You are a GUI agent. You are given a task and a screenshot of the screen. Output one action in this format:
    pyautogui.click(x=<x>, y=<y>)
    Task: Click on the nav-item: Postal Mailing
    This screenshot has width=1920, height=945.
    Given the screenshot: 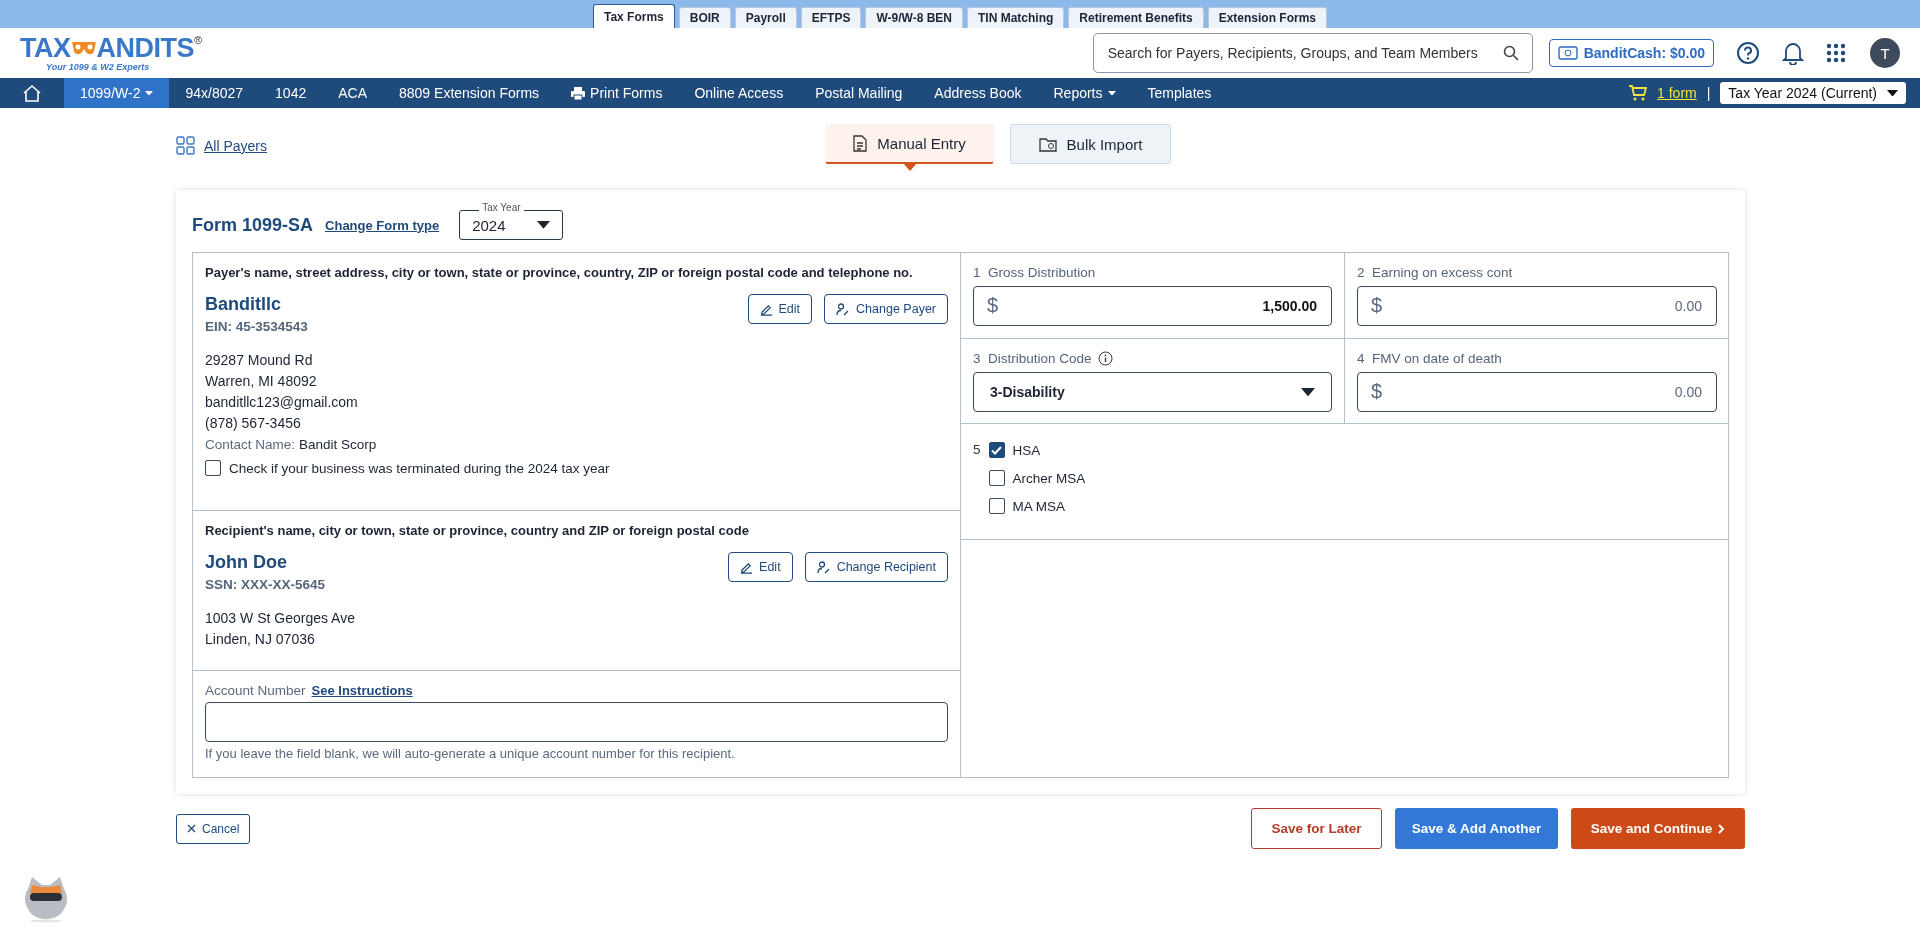 What is the action you would take?
    pyautogui.click(x=859, y=93)
    